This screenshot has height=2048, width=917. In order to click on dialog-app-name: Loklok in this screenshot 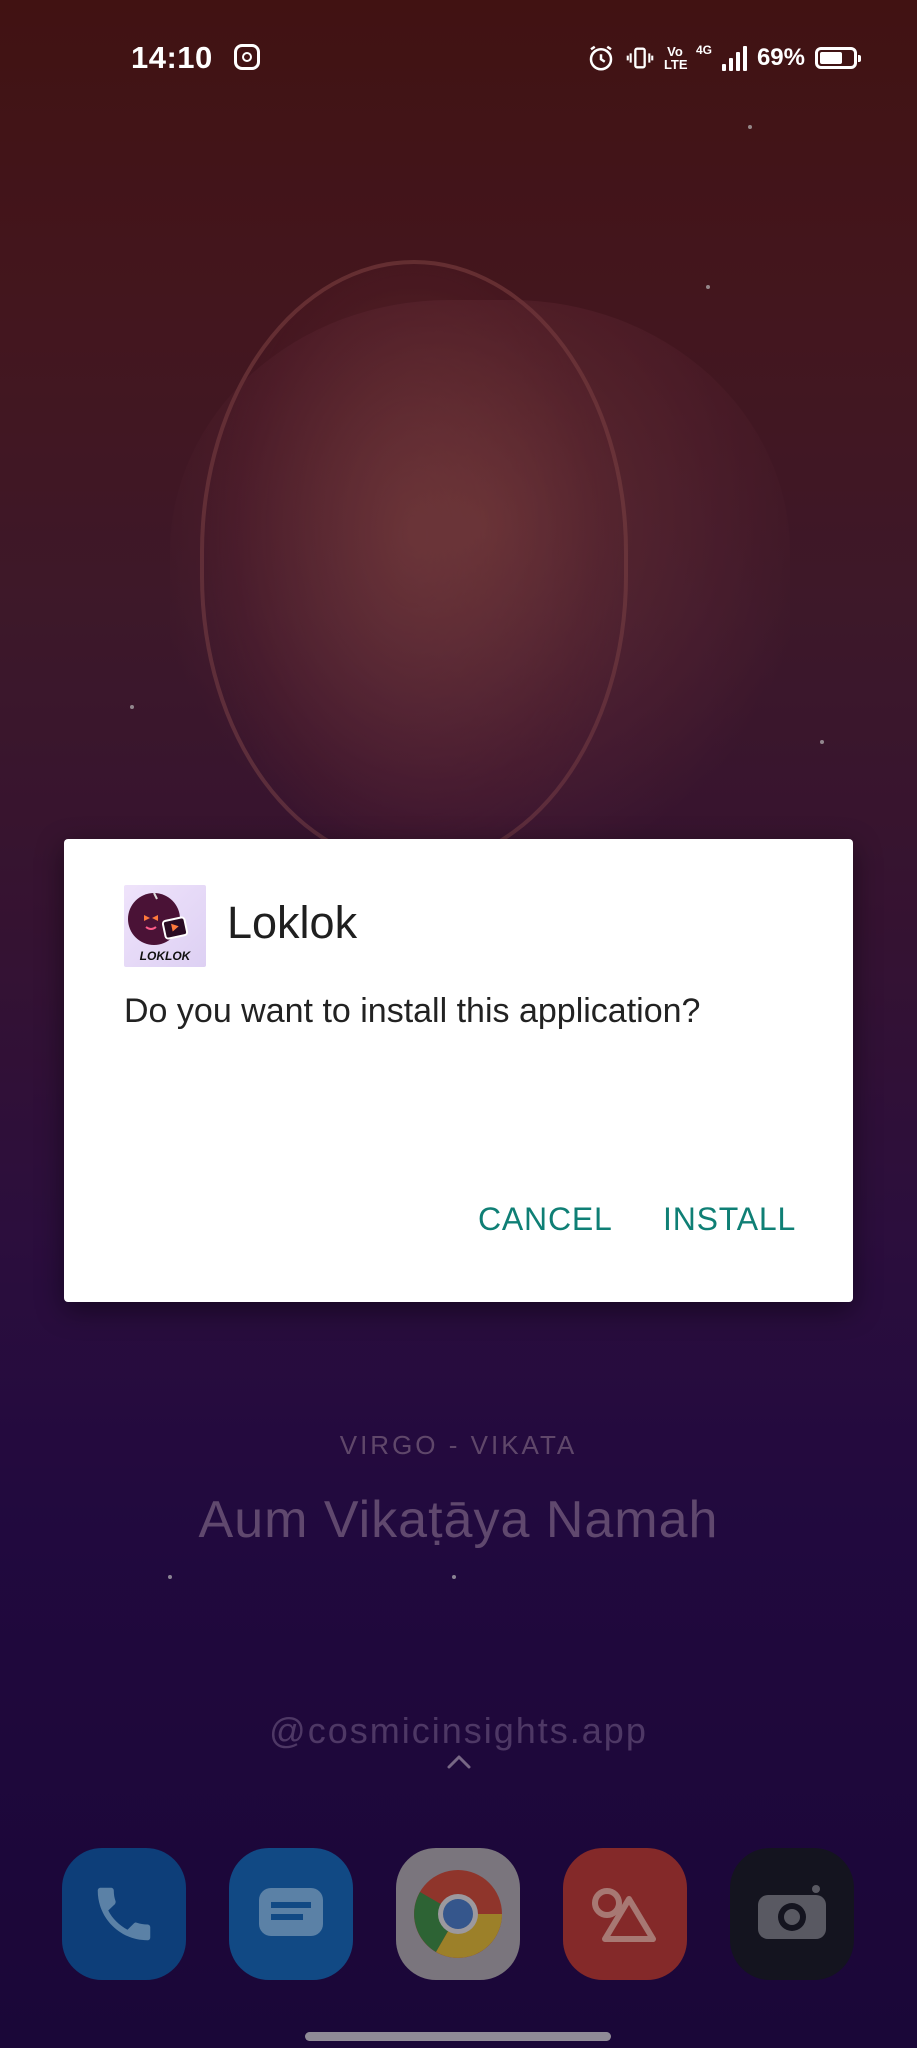, I will do `click(292, 922)`.